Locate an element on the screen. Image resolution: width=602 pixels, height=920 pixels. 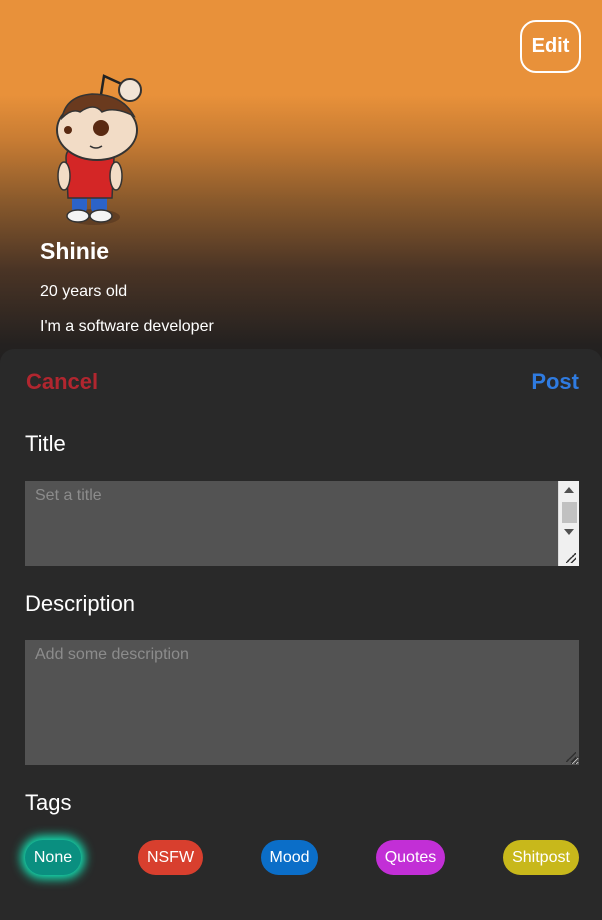
post-button: Post is located at coordinates (555, 382).